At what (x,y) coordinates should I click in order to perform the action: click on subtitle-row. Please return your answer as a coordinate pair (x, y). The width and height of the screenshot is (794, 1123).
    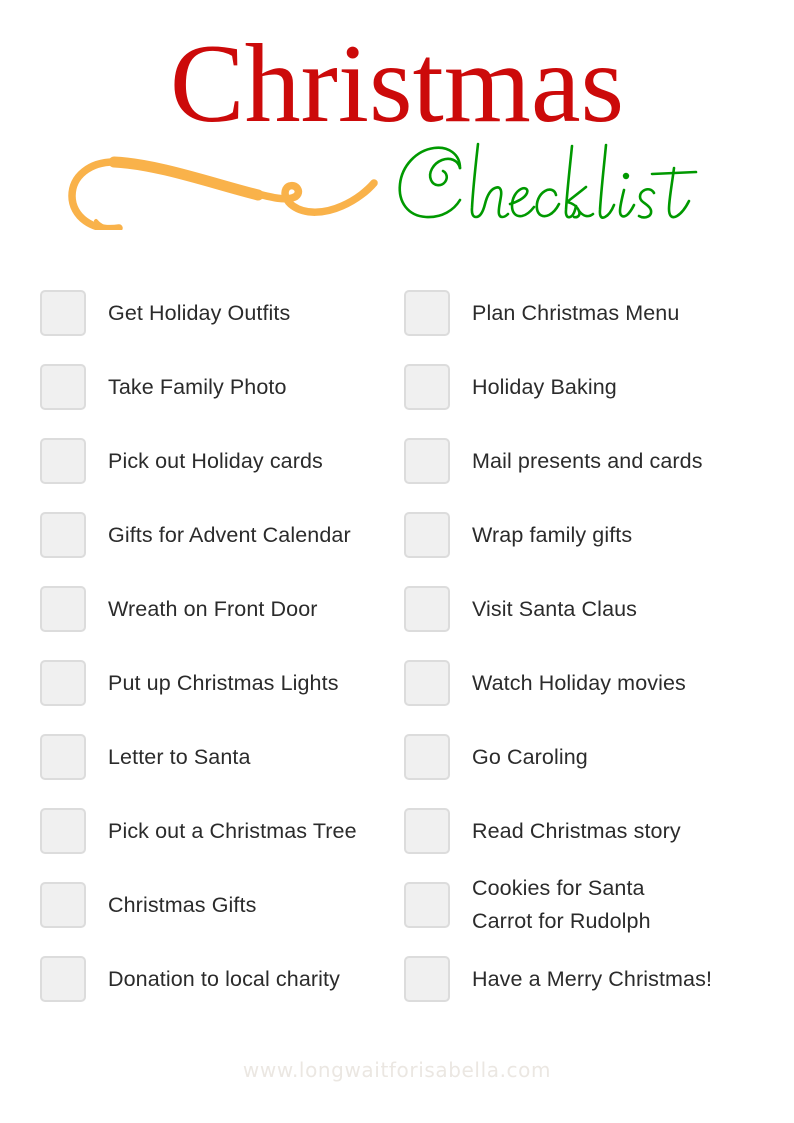
    Looking at the image, I should click on (397, 187).